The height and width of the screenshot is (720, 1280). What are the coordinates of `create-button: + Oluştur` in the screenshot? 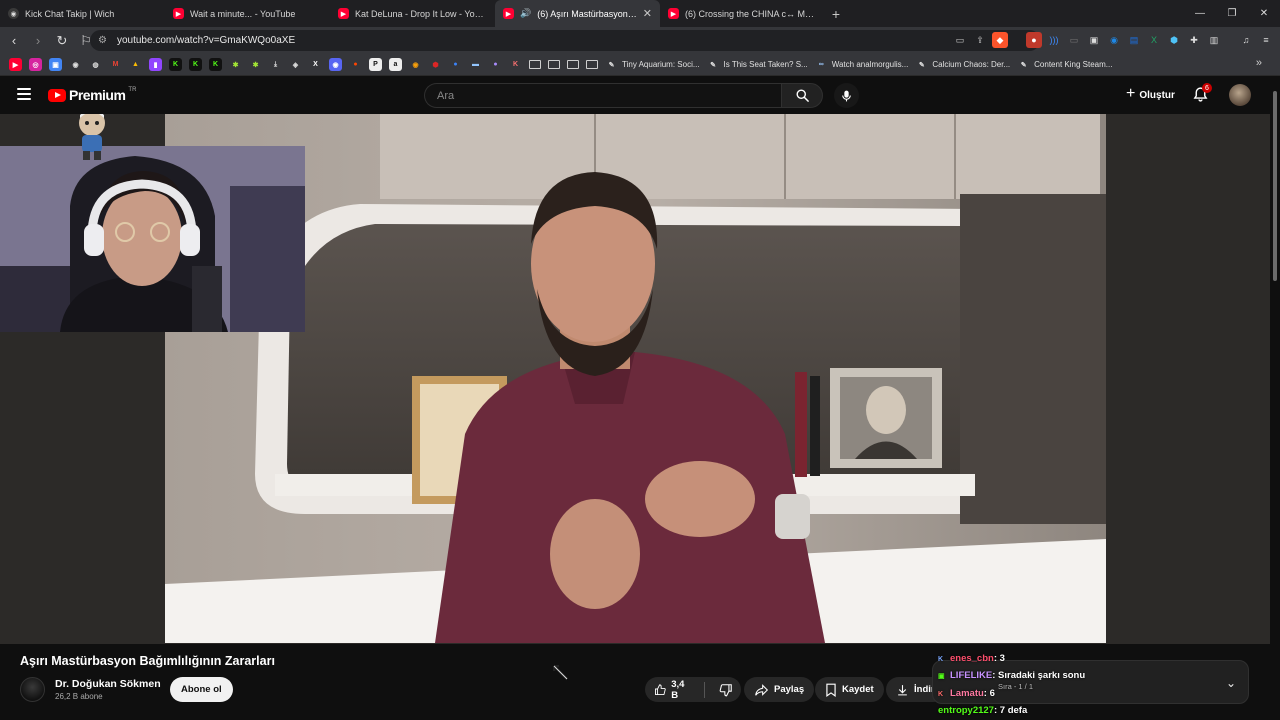 It's located at (1150, 95).